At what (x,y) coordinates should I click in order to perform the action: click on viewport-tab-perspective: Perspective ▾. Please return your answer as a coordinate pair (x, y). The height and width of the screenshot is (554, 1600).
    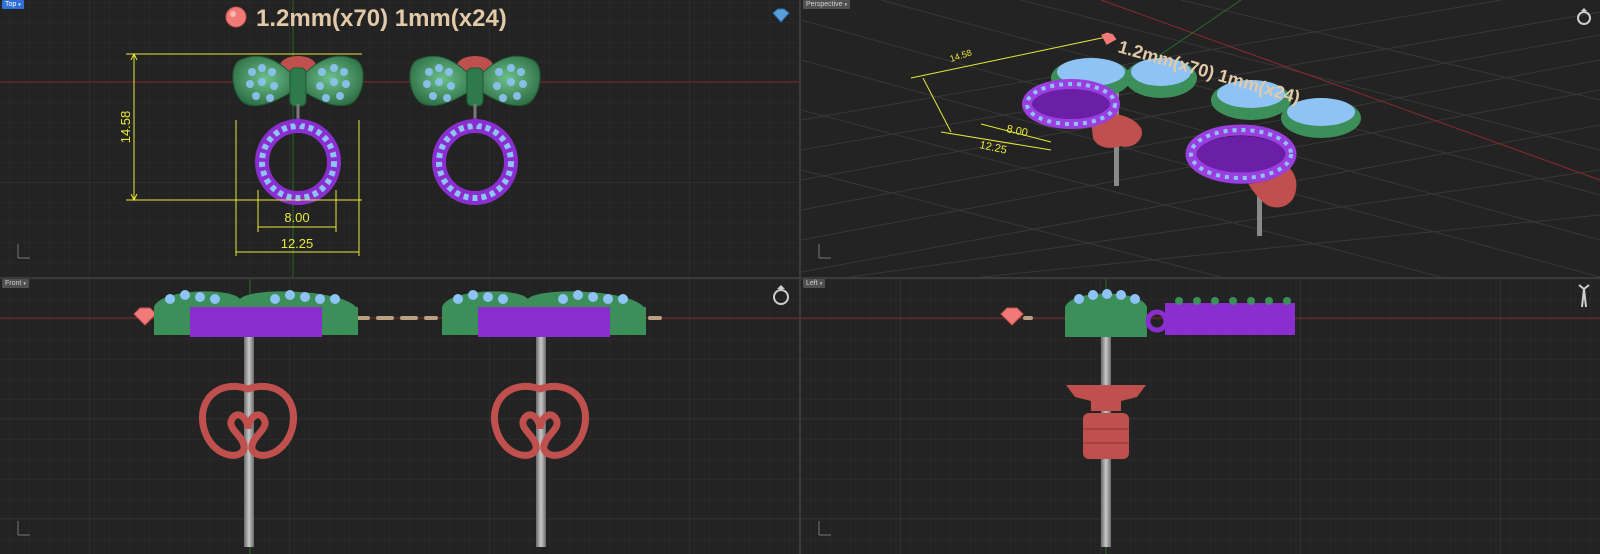
    Looking at the image, I should click on (827, 4).